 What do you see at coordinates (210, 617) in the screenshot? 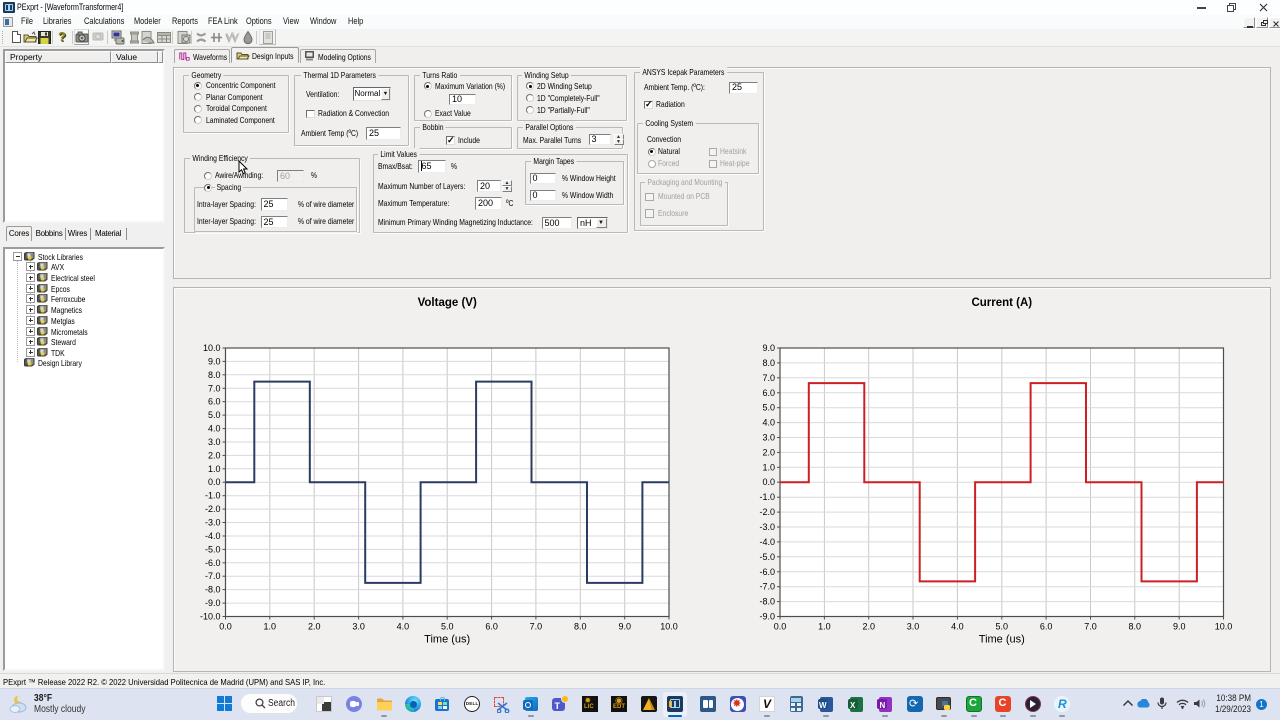
I see `svg-text: -10.0` at bounding box center [210, 617].